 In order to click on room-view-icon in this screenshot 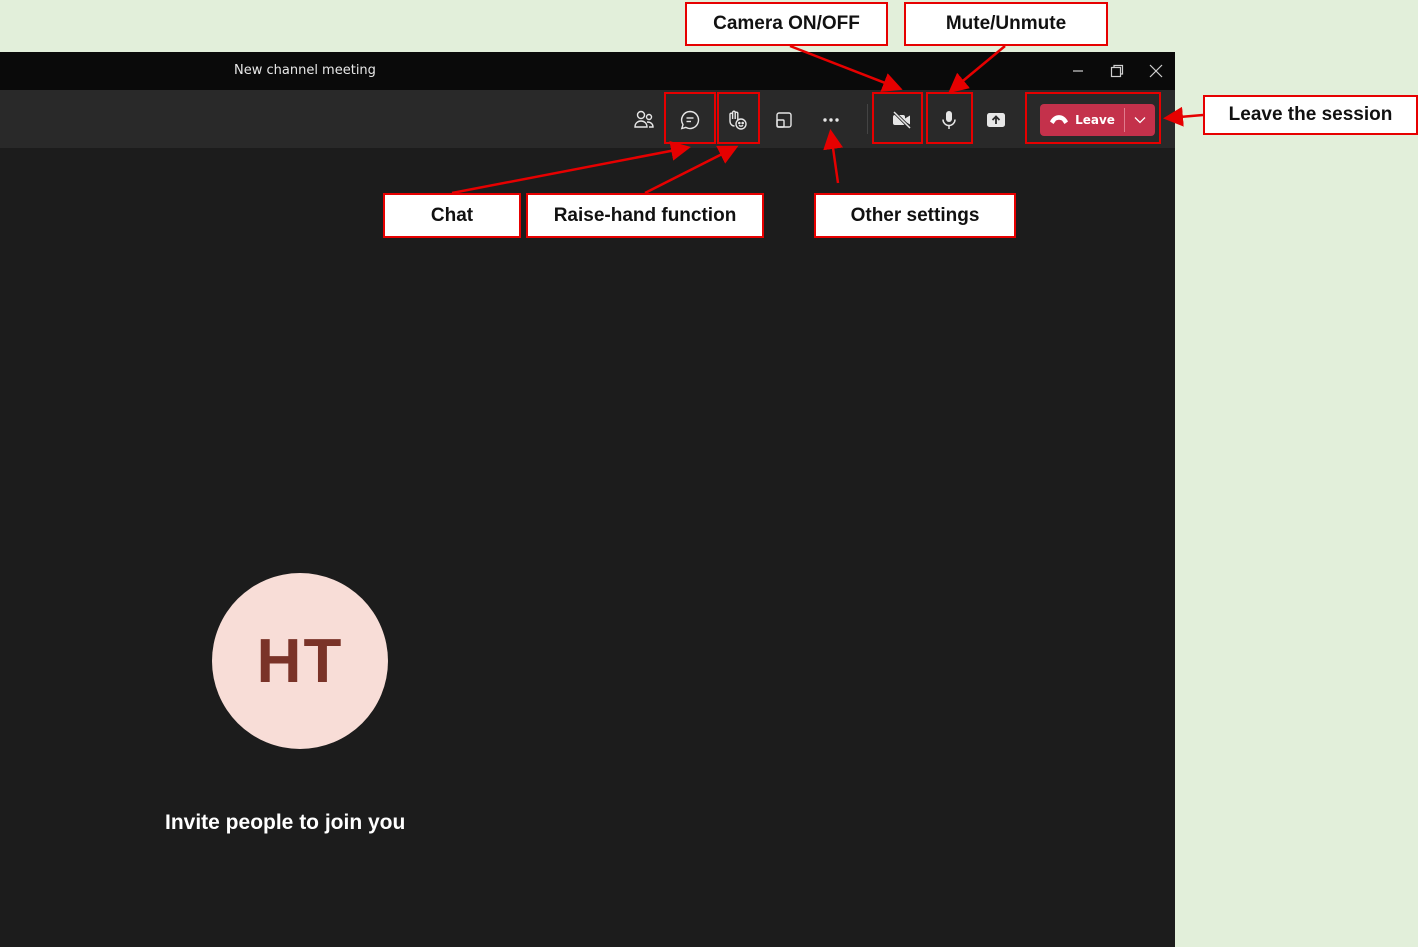, I will do `click(784, 120)`.